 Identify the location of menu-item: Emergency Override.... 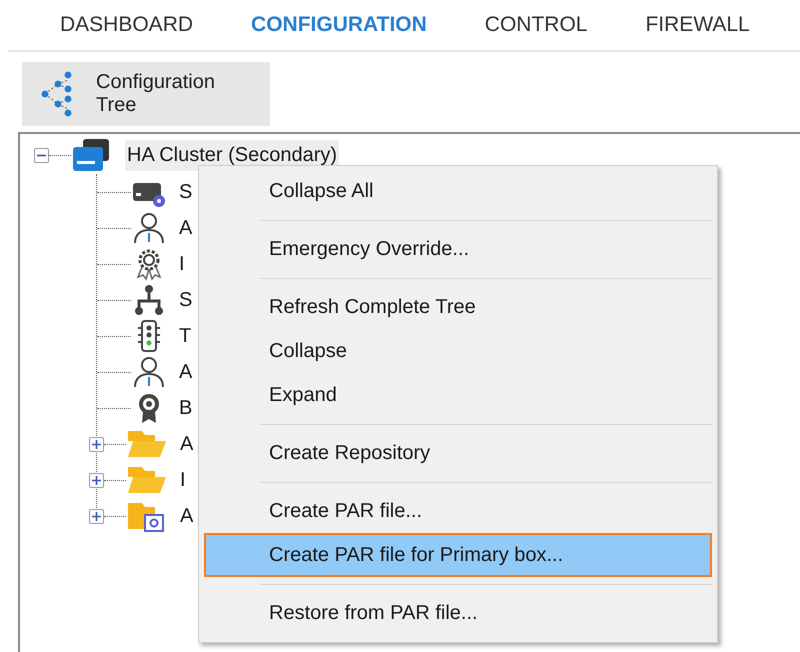
(458, 249).